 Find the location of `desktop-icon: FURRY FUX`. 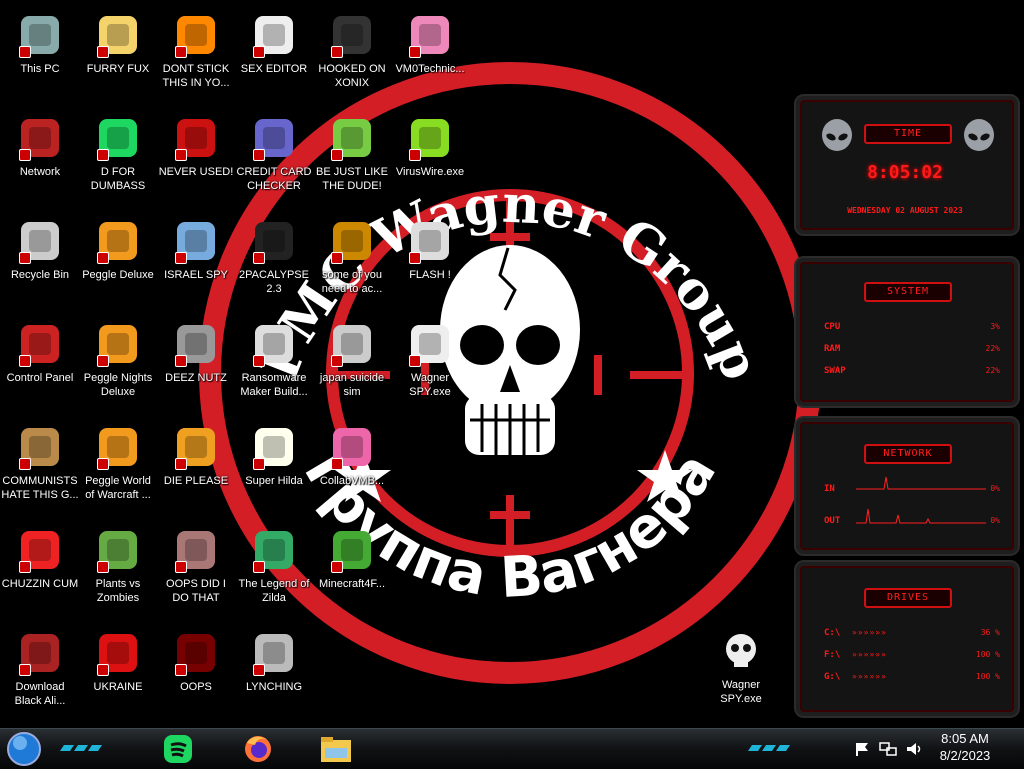

desktop-icon: FURRY FUX is located at coordinates (118, 55).